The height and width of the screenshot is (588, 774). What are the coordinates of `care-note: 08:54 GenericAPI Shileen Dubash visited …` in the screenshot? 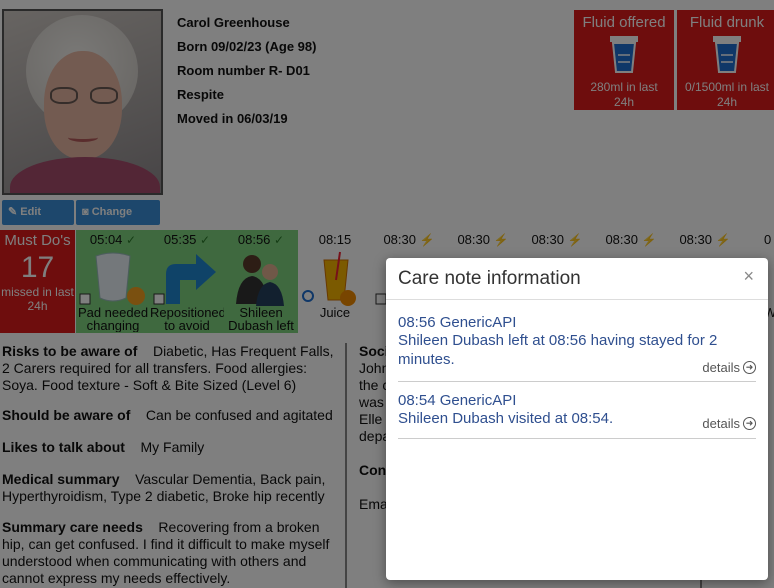 It's located at (577, 415).